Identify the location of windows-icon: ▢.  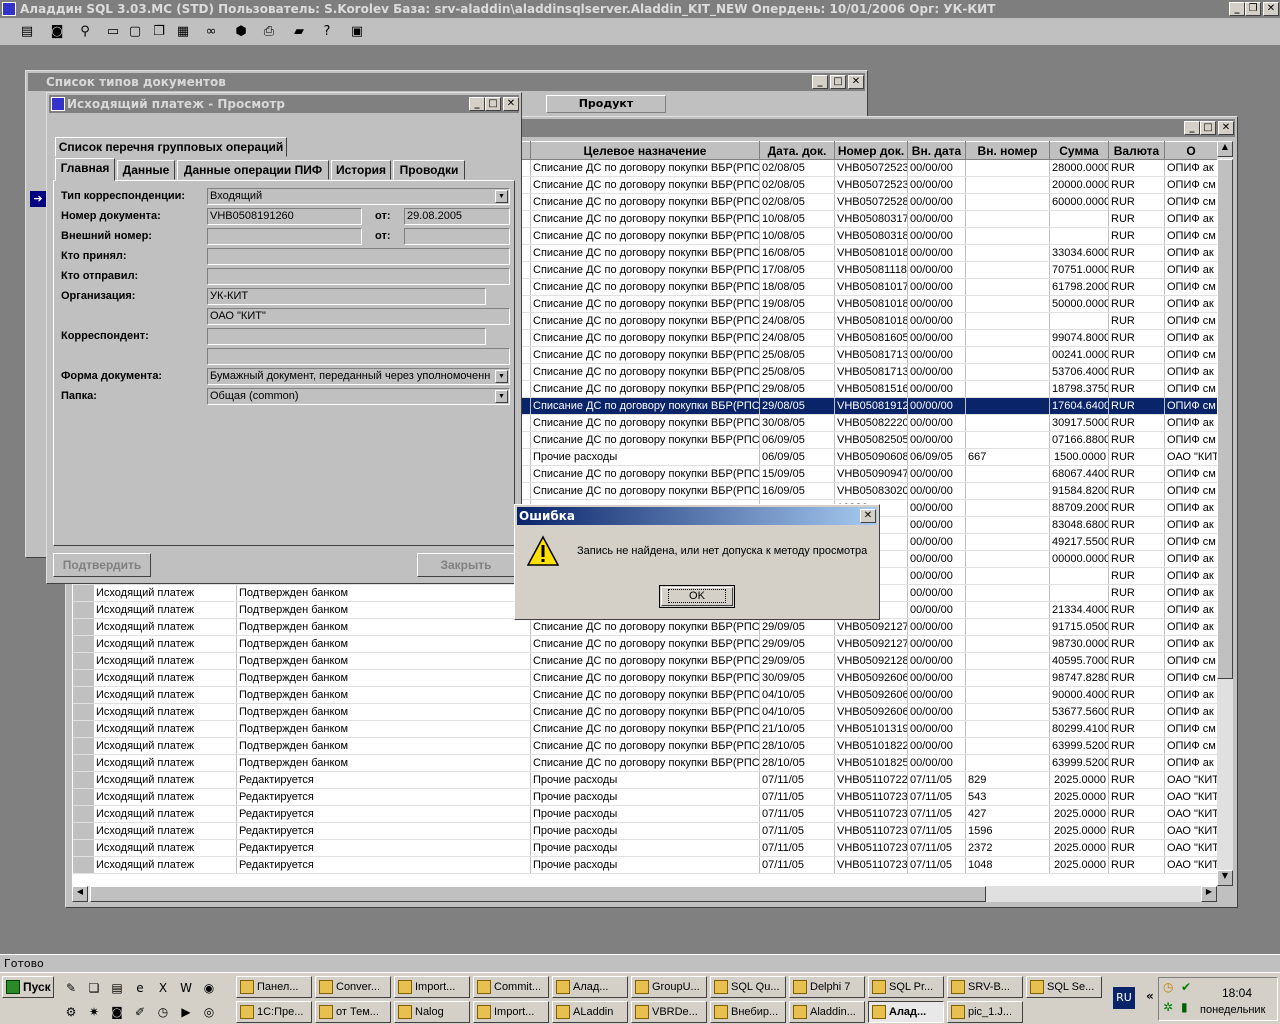
(135, 32).